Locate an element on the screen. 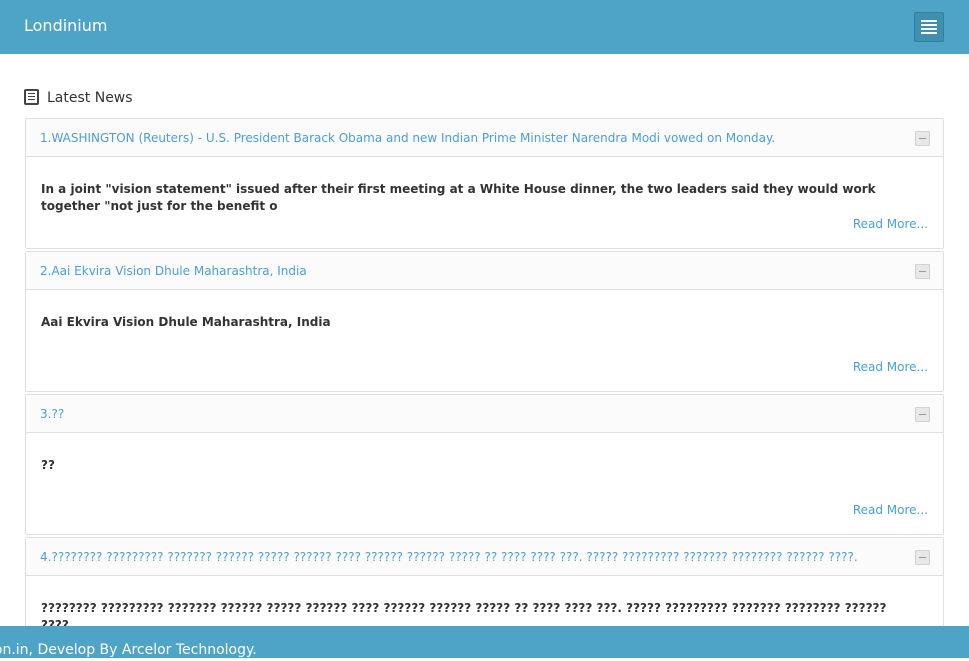  top-navbar: Londinium is located at coordinates (484, 27).